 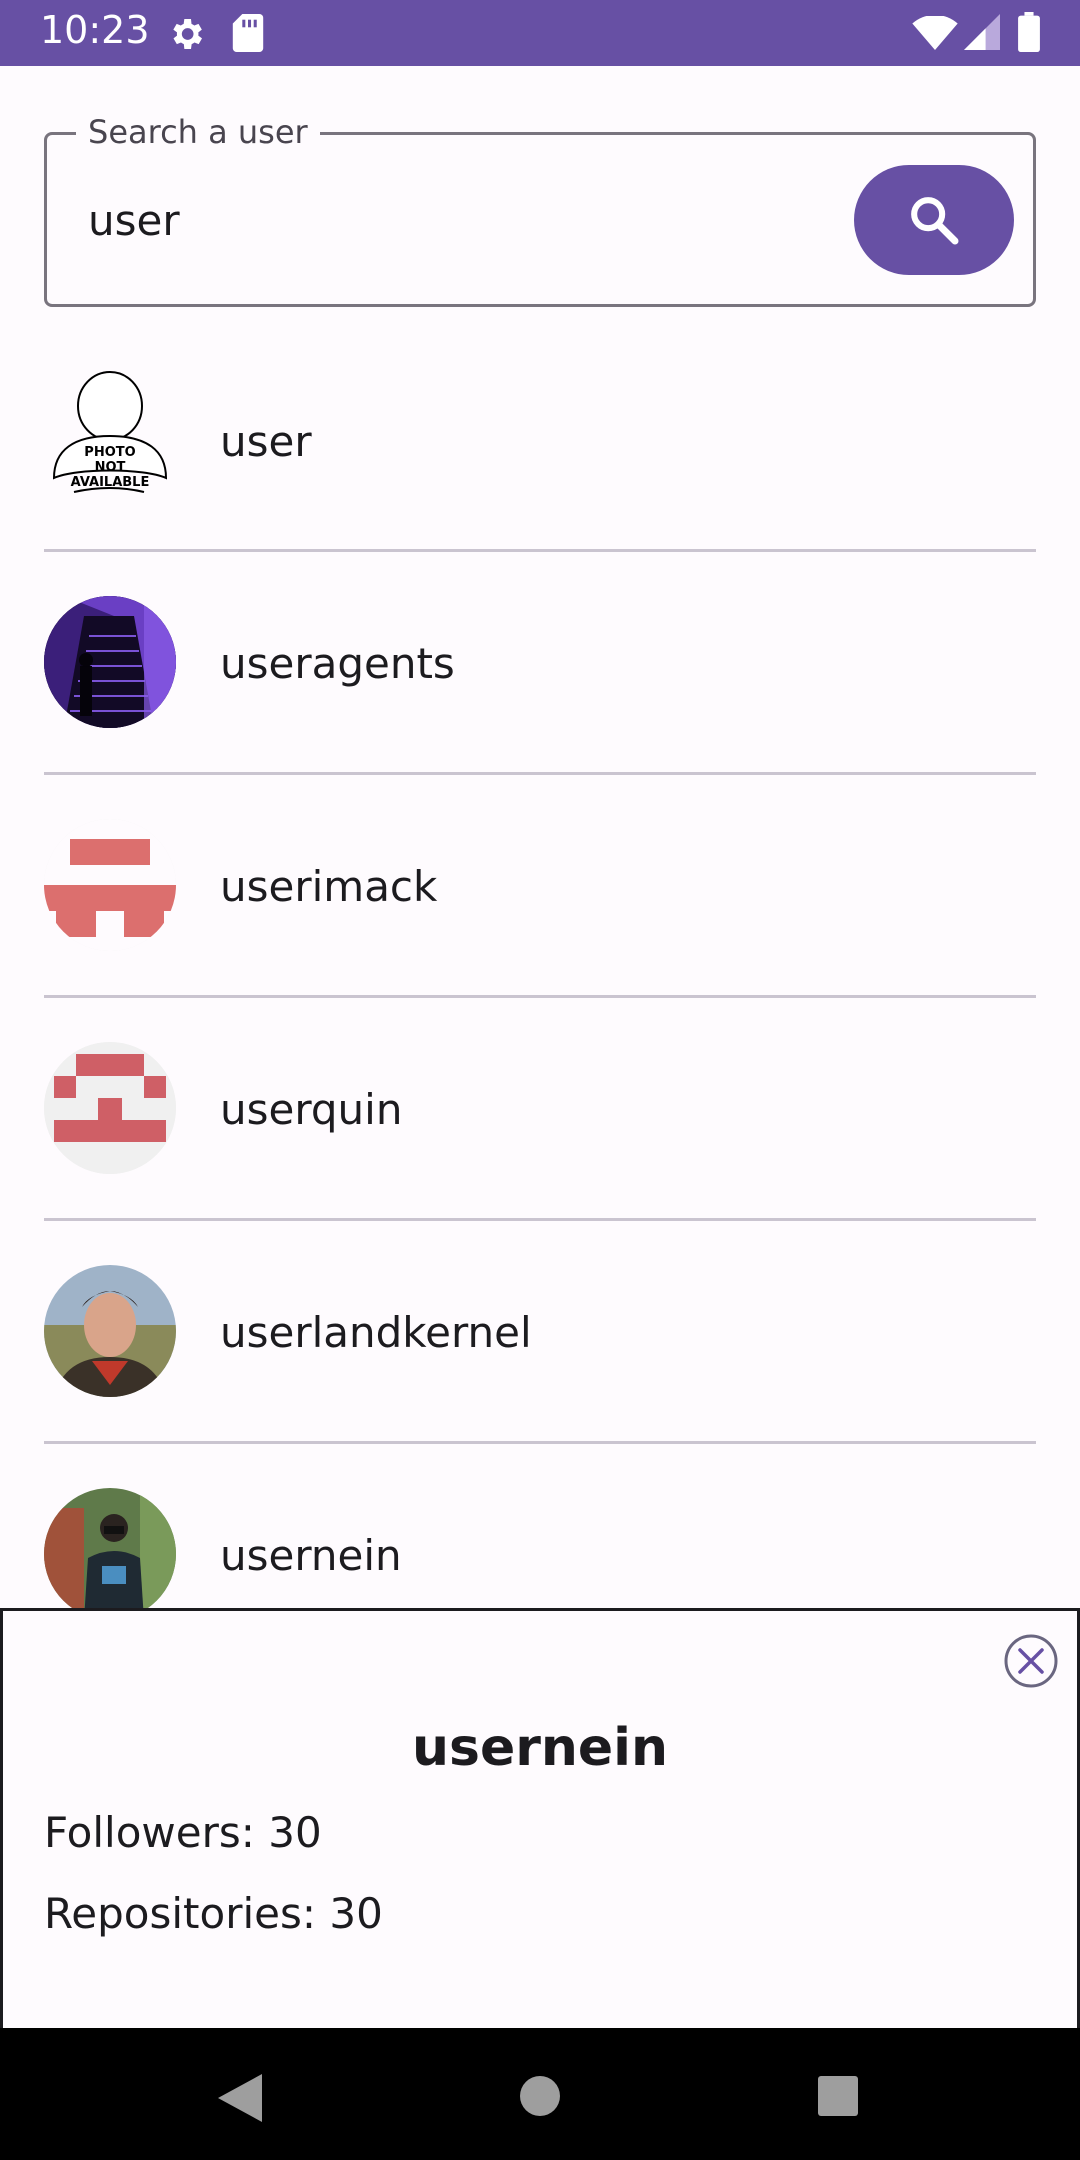 What do you see at coordinates (110, 467) in the screenshot?
I see `placeholder-text-2: NOT` at bounding box center [110, 467].